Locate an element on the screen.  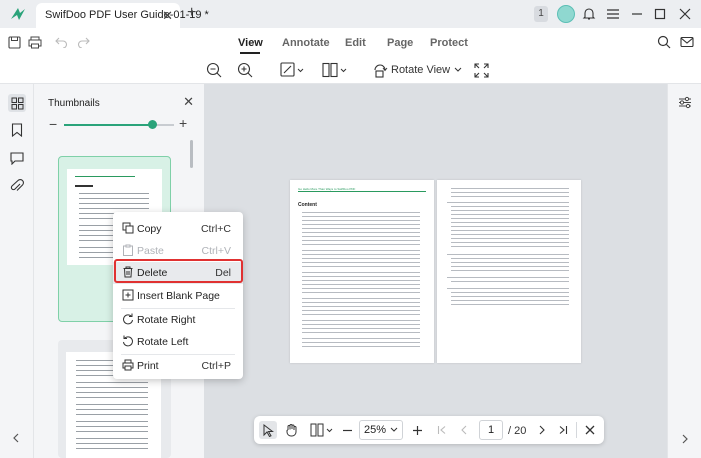
swifdoo-logo-icon is located at coordinates (18, 14).